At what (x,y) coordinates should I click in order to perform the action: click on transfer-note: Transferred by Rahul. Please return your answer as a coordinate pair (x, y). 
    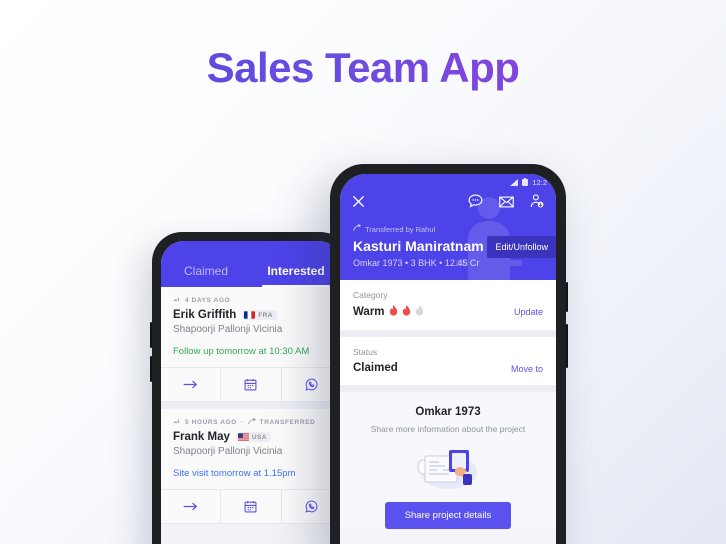
    Looking at the image, I should click on (454, 229).